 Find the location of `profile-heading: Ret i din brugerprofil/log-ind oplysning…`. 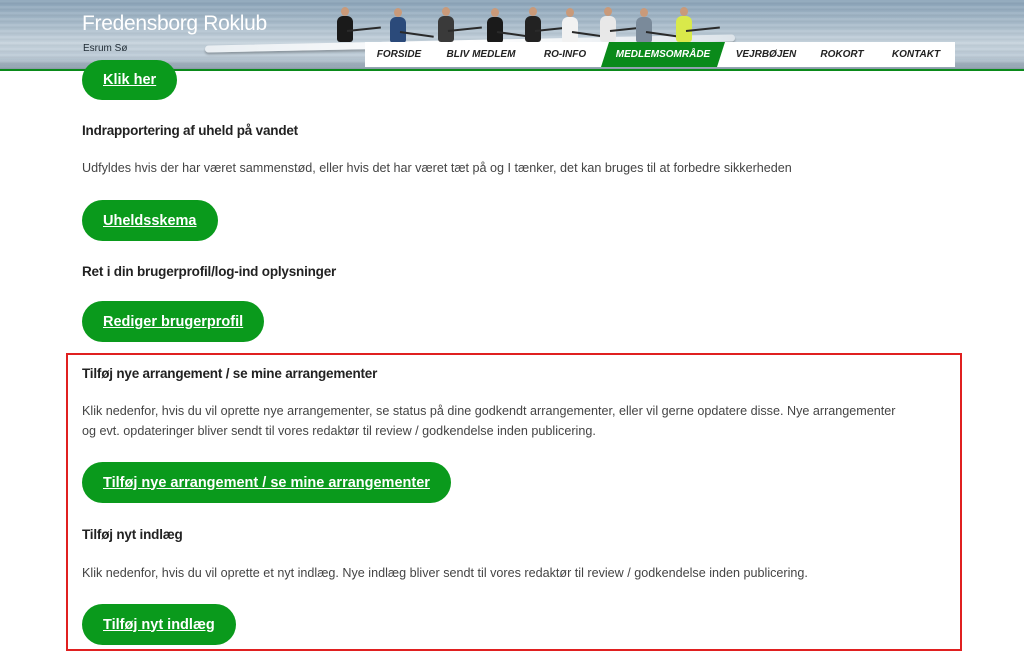

profile-heading: Ret i din brugerprofil/log-ind oplysning… is located at coordinates (209, 271).